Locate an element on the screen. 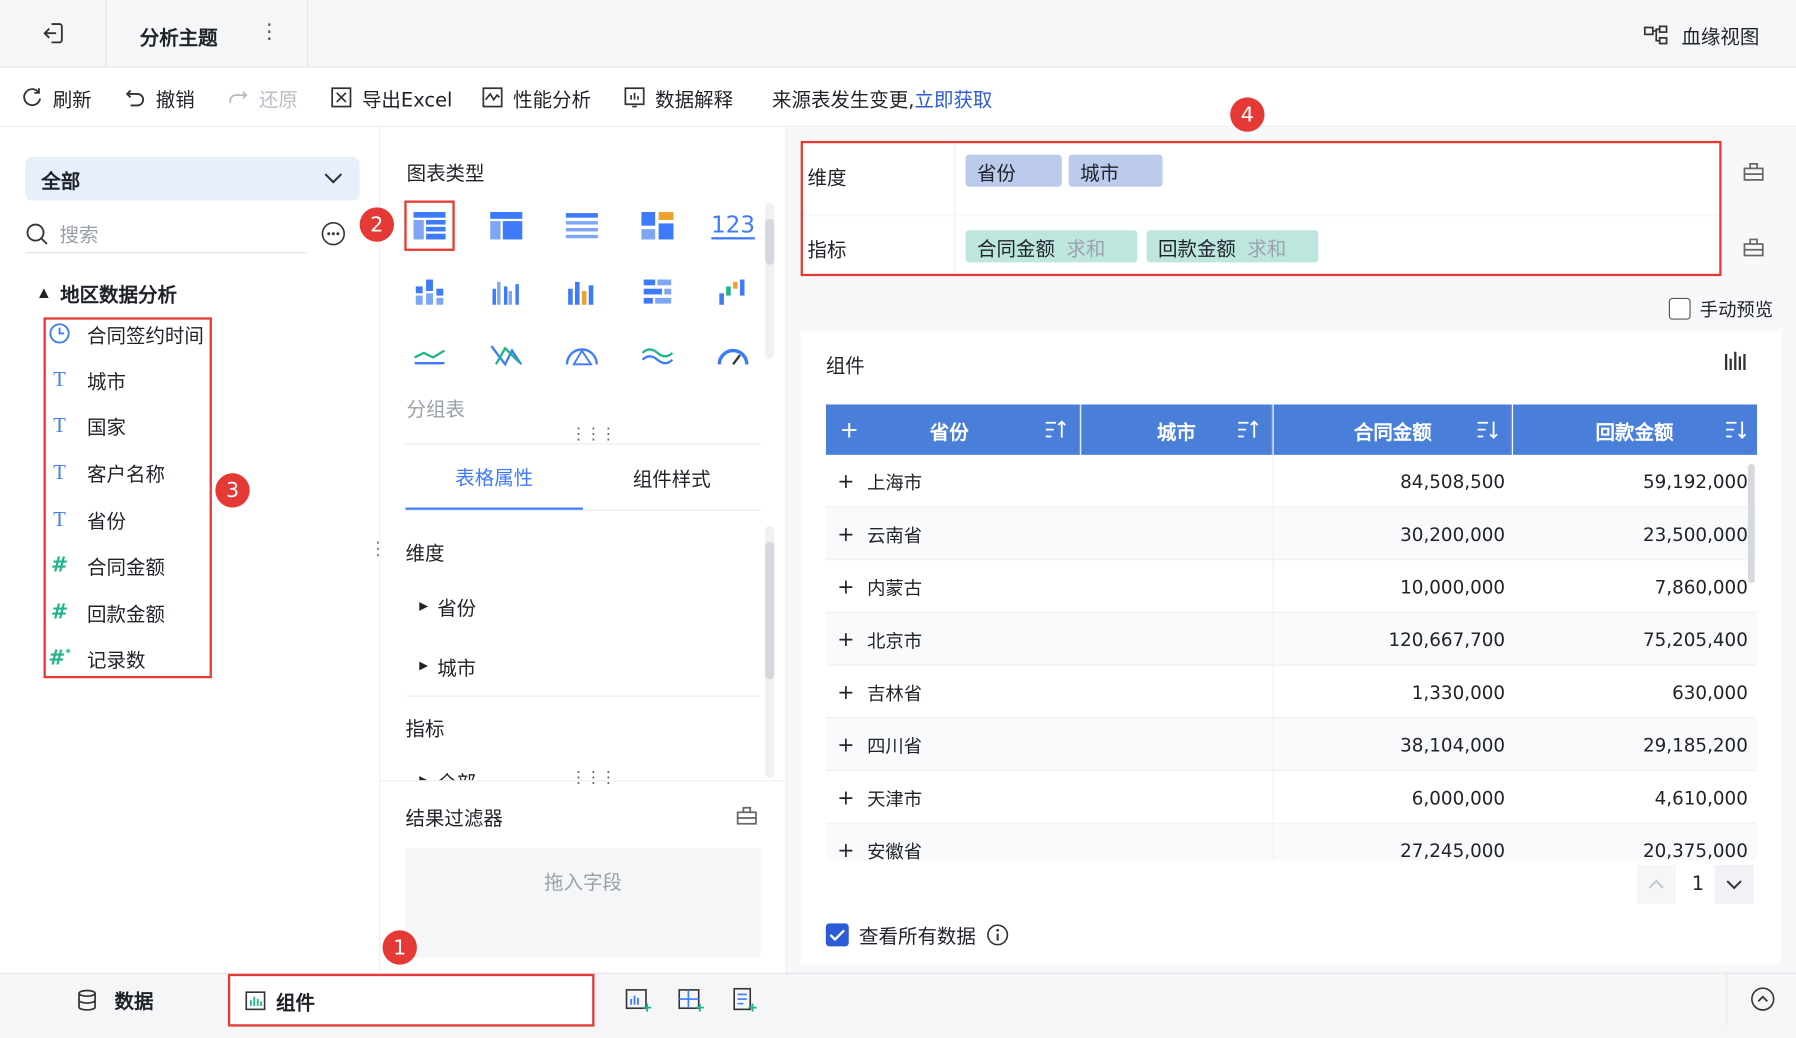 Image resolution: width=1796 pixels, height=1038 pixels. stacked-bar-icon is located at coordinates (429, 292).